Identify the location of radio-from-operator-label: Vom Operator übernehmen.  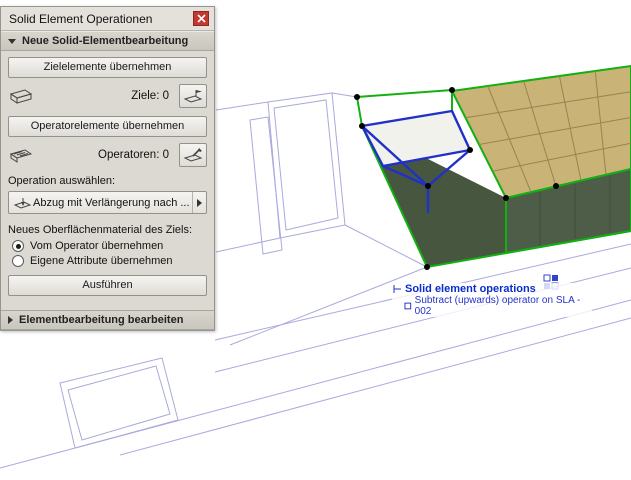
(97, 246).